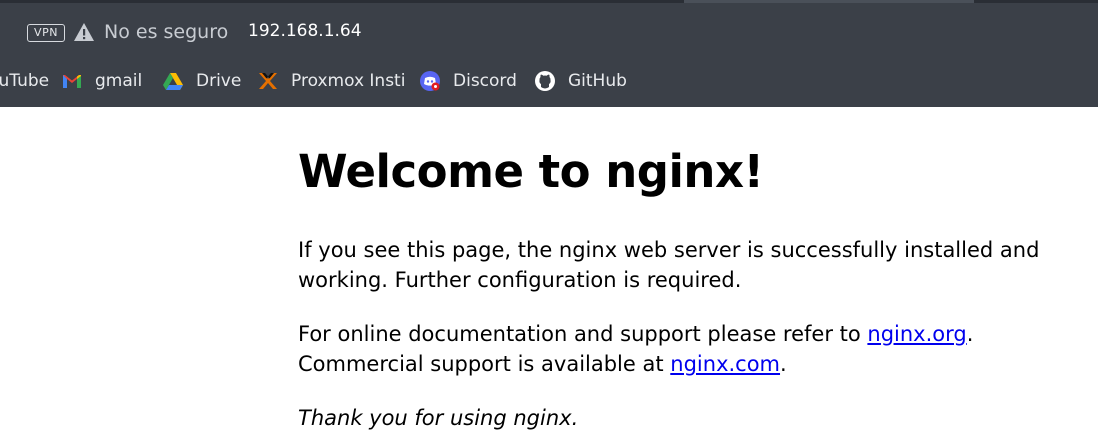  What do you see at coordinates (173, 81) in the screenshot?
I see `drive-icon` at bounding box center [173, 81].